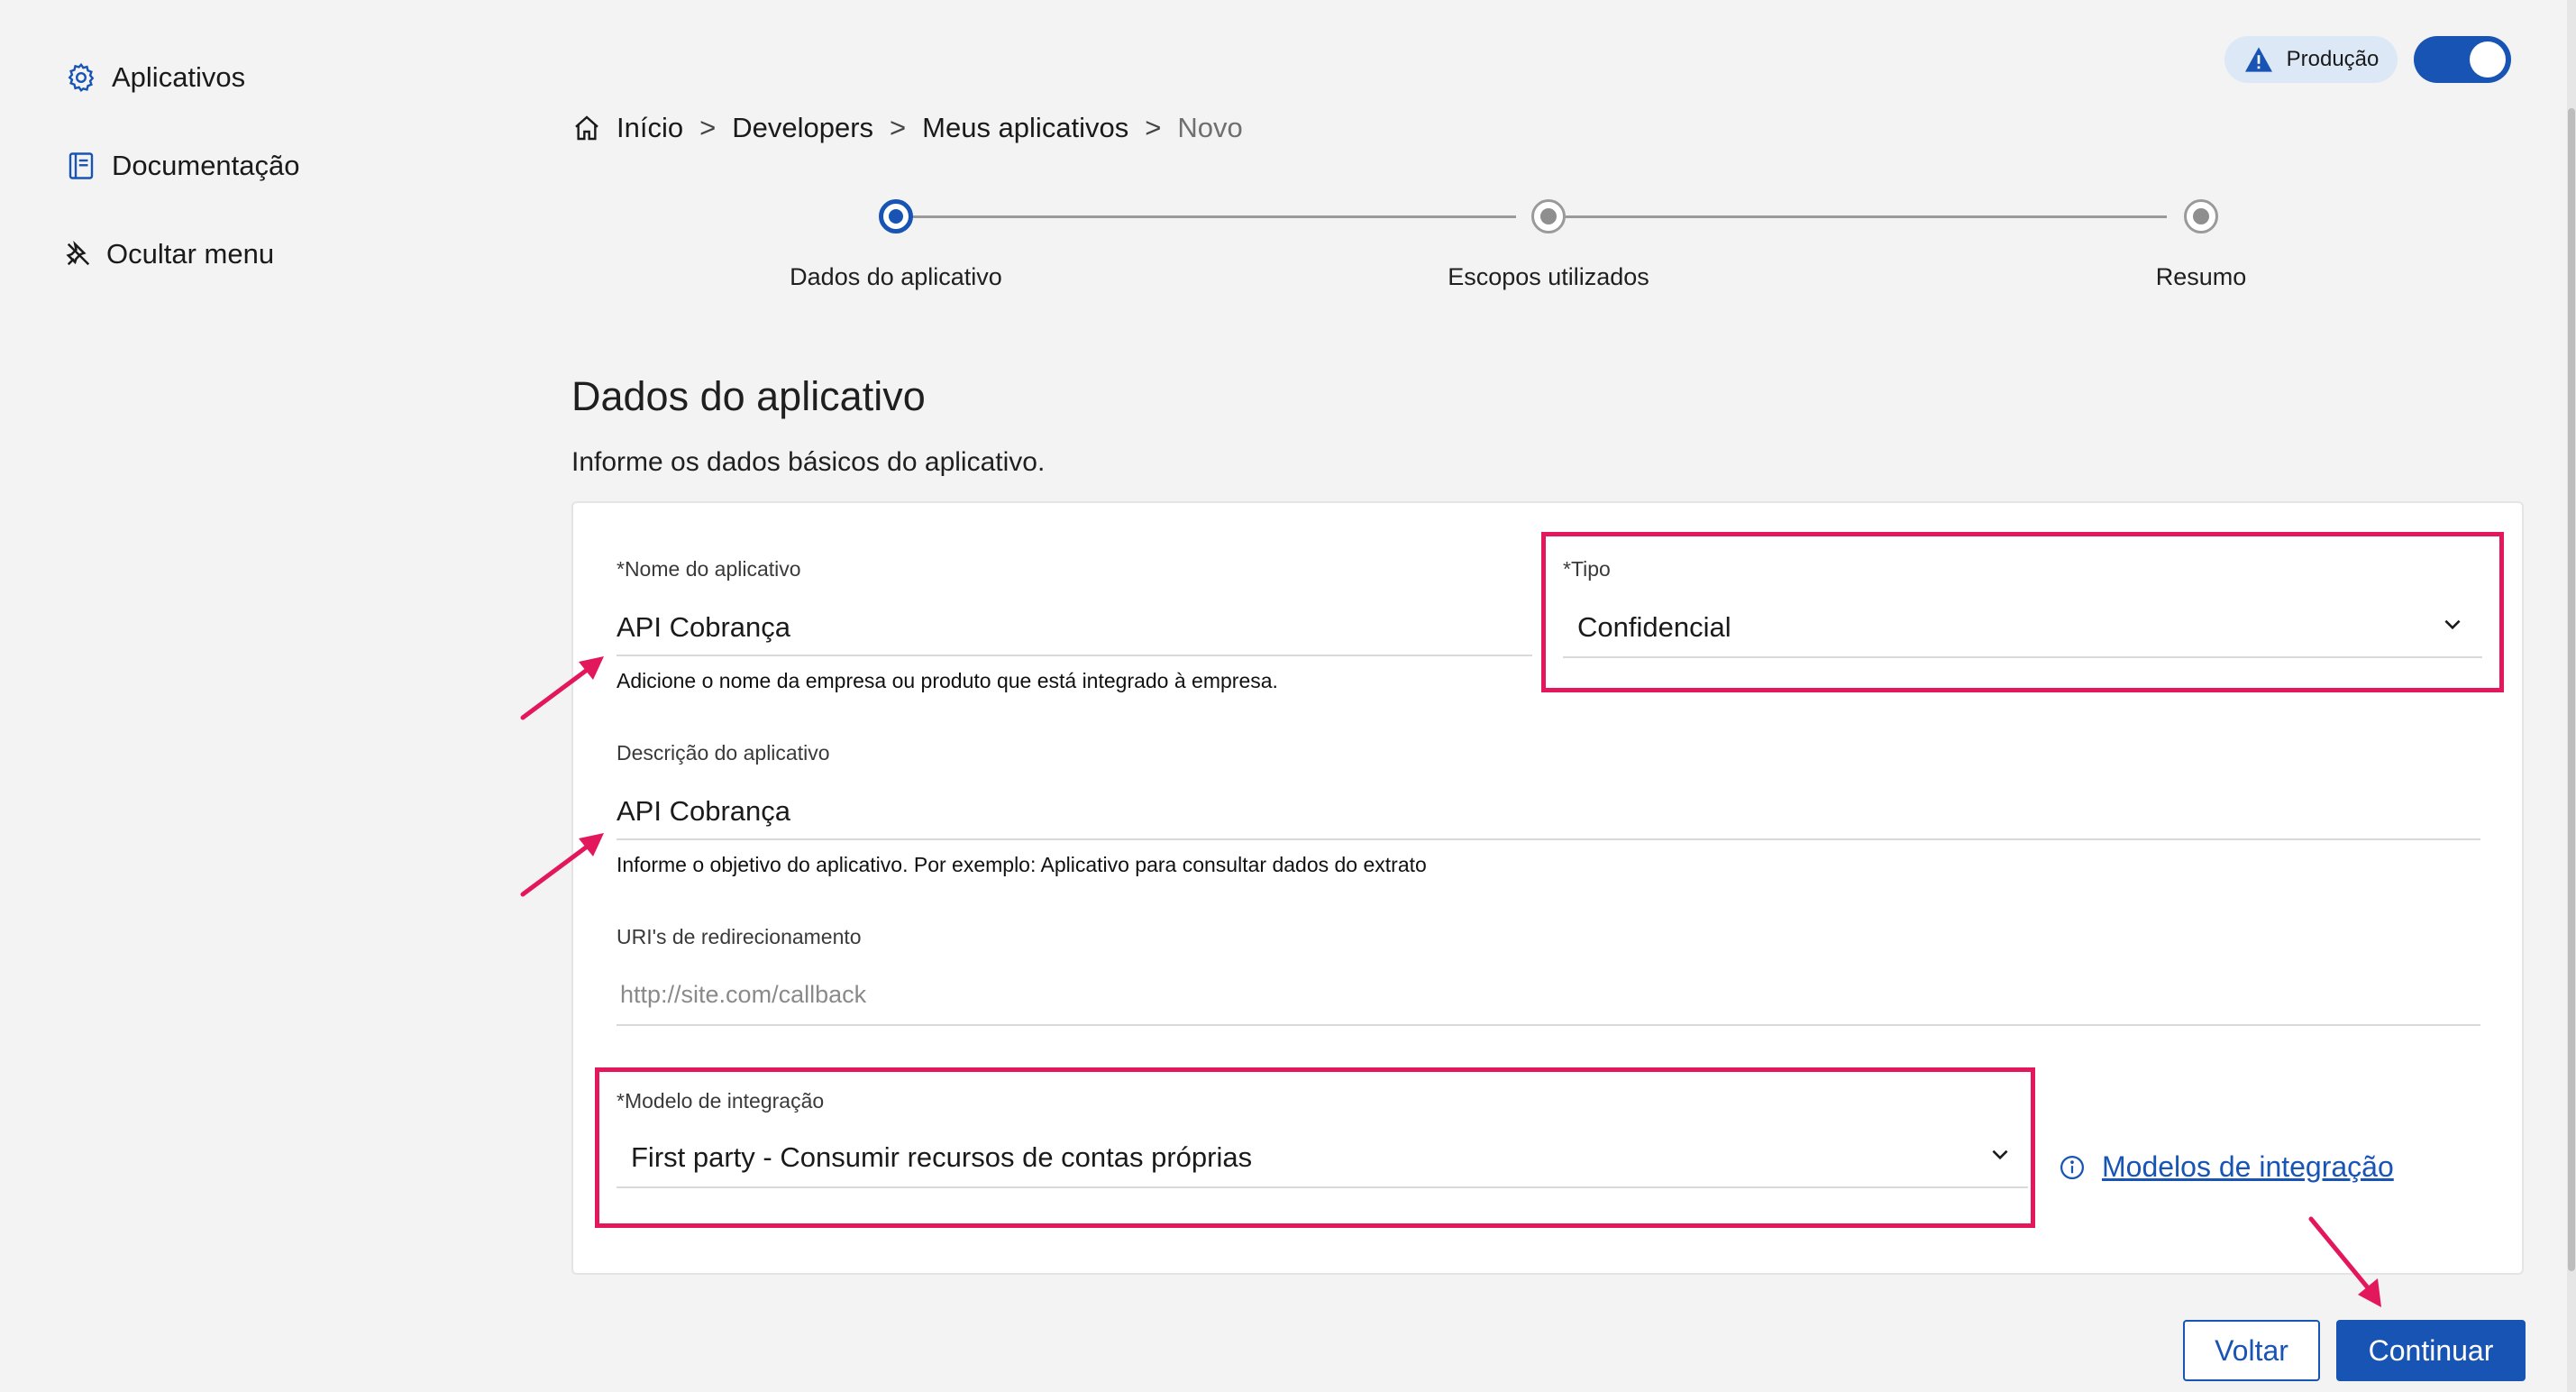  I want to click on unpin-icon, so click(78, 253).